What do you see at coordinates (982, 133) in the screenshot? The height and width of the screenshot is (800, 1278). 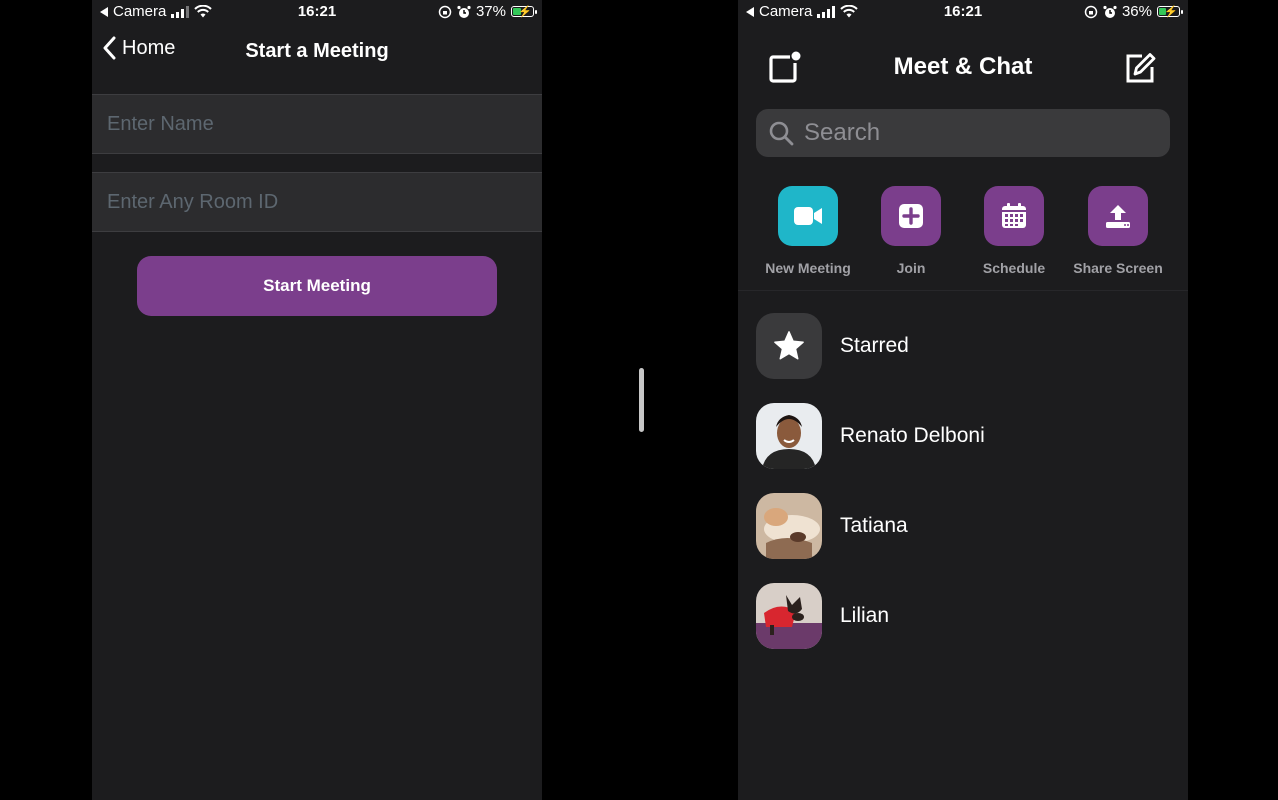 I see `search-input` at bounding box center [982, 133].